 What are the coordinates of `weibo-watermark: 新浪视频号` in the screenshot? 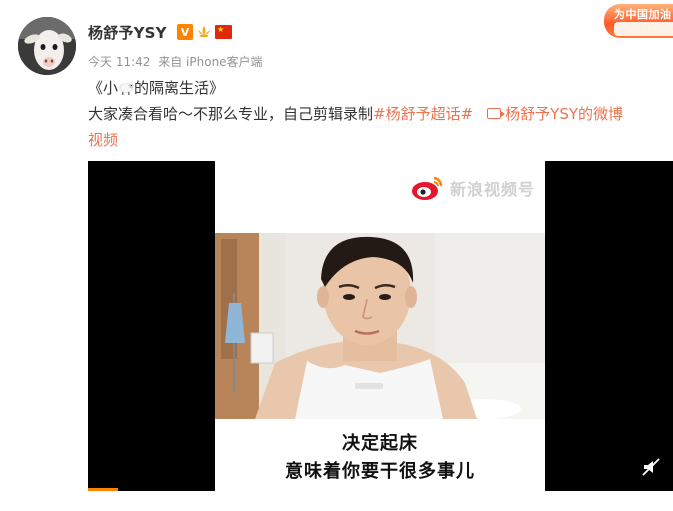 It's located at (472, 188).